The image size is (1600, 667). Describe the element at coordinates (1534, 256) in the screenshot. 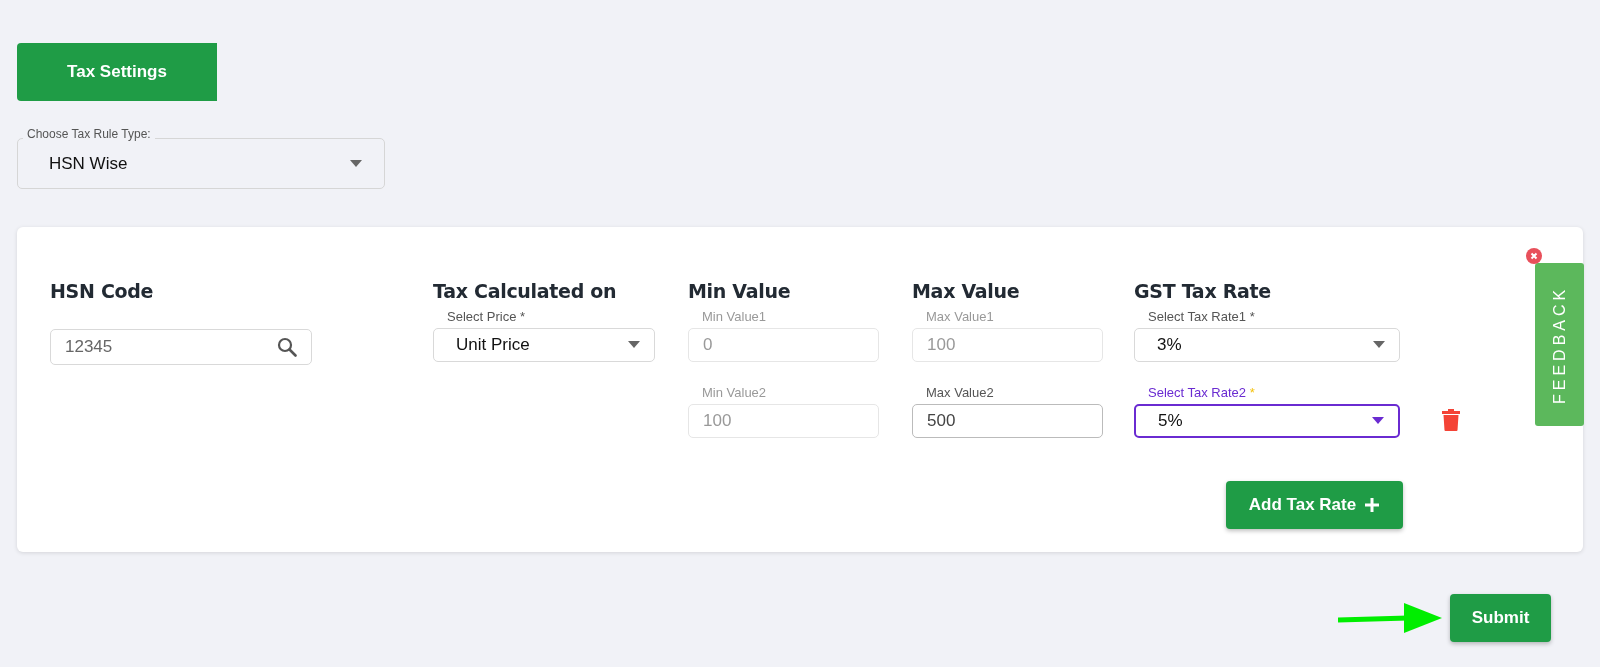

I see `close-icon` at that location.